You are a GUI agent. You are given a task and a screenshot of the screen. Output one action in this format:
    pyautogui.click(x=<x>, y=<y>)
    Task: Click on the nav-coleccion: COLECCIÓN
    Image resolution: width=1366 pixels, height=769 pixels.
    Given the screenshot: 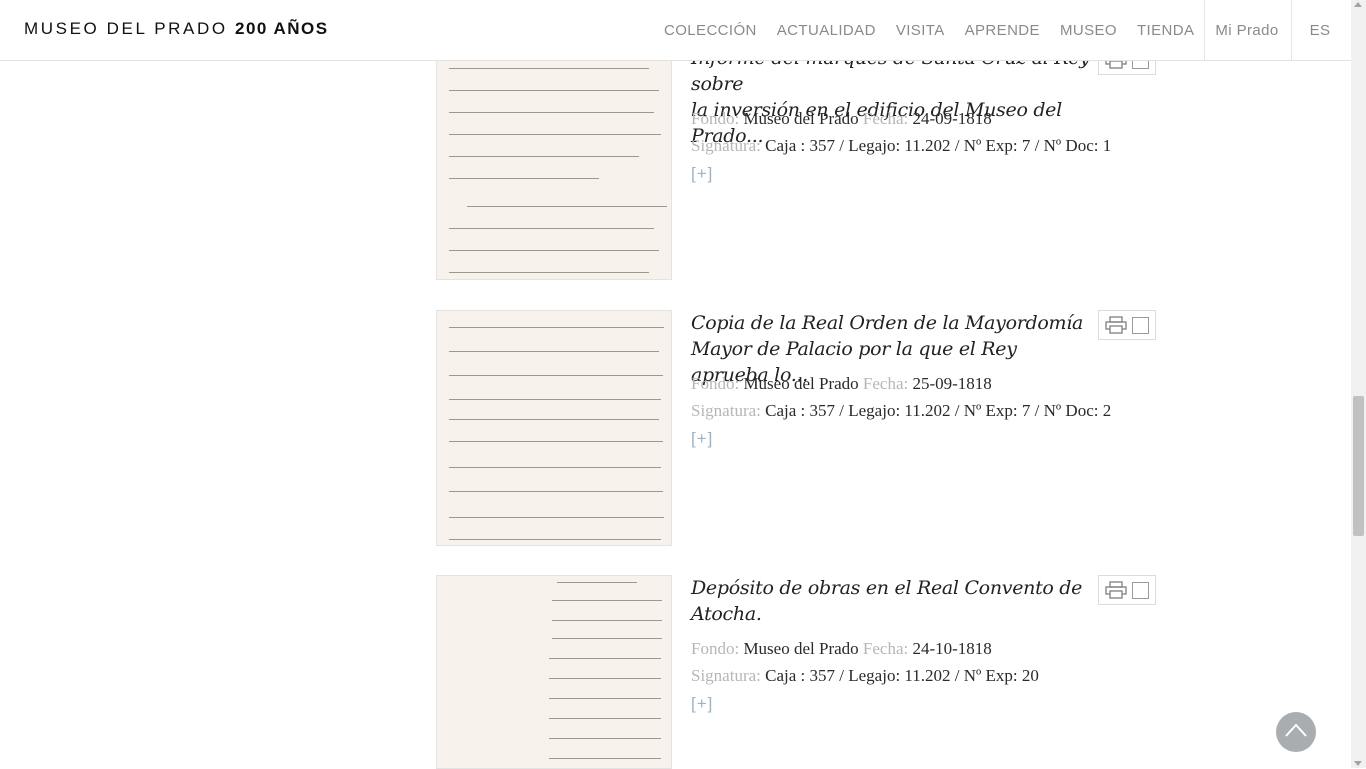 What is the action you would take?
    pyautogui.click(x=710, y=30)
    